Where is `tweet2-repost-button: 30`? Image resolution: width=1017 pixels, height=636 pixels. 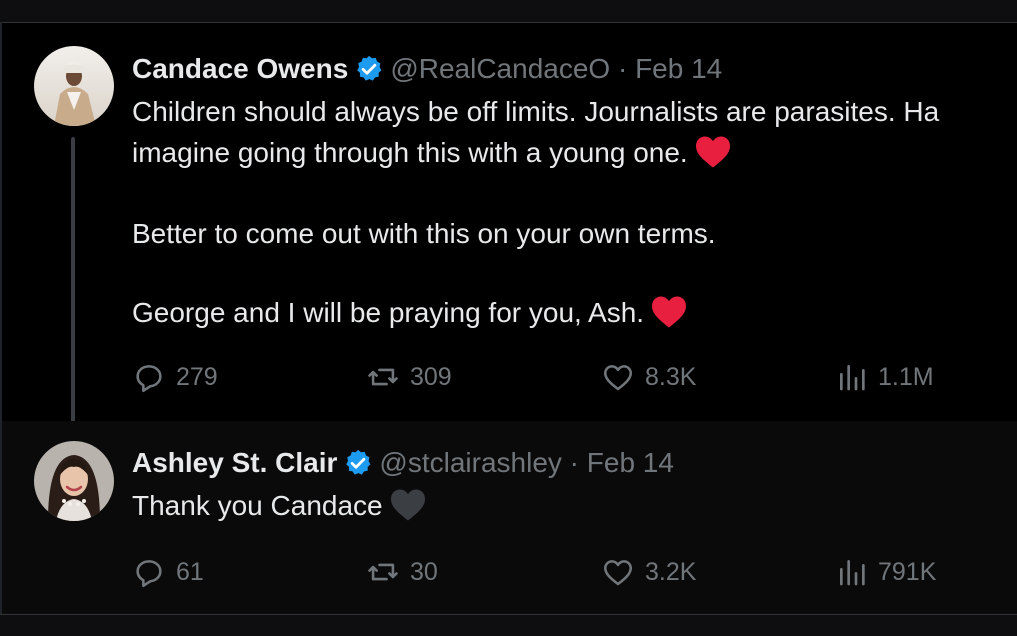
tweet2-repost-button: 30 is located at coordinates (402, 572).